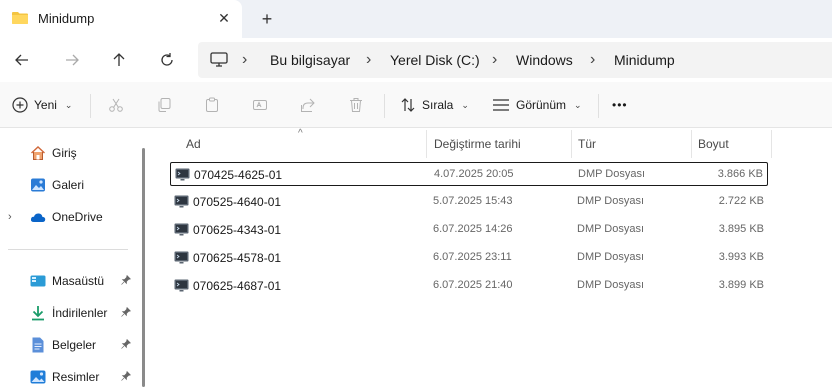 Image resolution: width=832 pixels, height=387 pixels. What do you see at coordinates (143, 267) in the screenshot?
I see `sidebar-scrollbar` at bounding box center [143, 267].